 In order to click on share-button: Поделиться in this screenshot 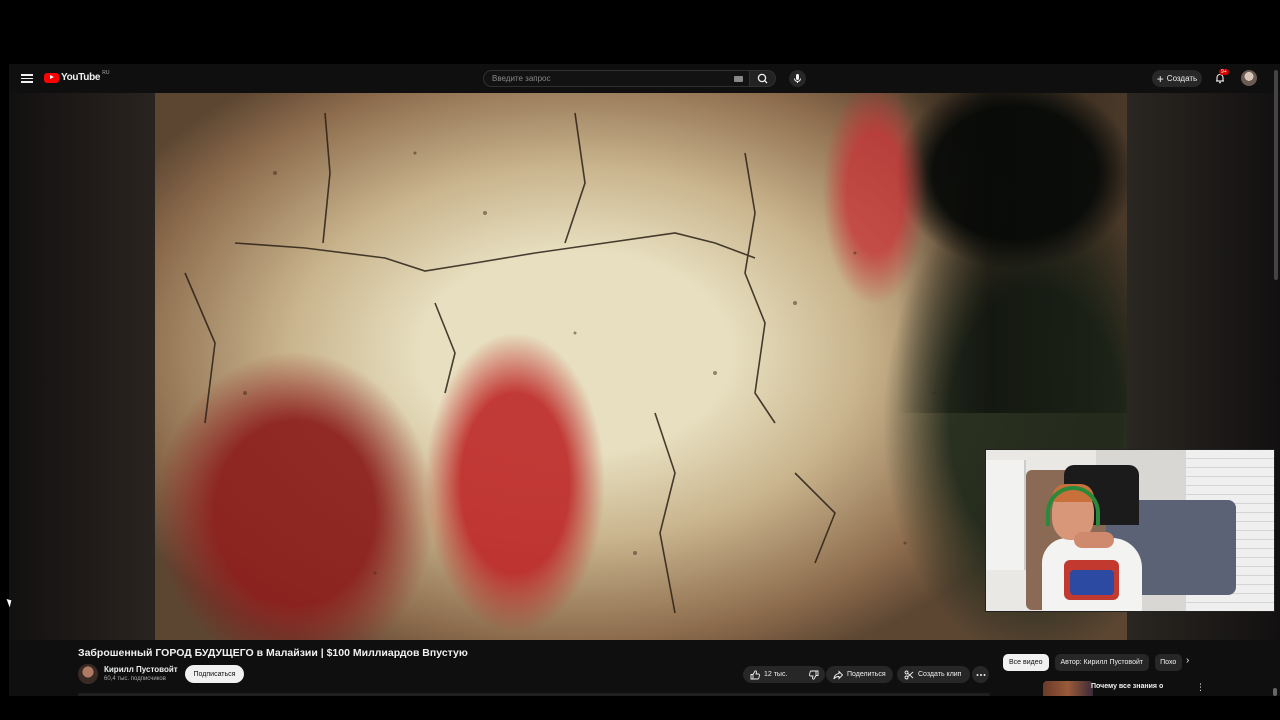, I will do `click(859, 674)`.